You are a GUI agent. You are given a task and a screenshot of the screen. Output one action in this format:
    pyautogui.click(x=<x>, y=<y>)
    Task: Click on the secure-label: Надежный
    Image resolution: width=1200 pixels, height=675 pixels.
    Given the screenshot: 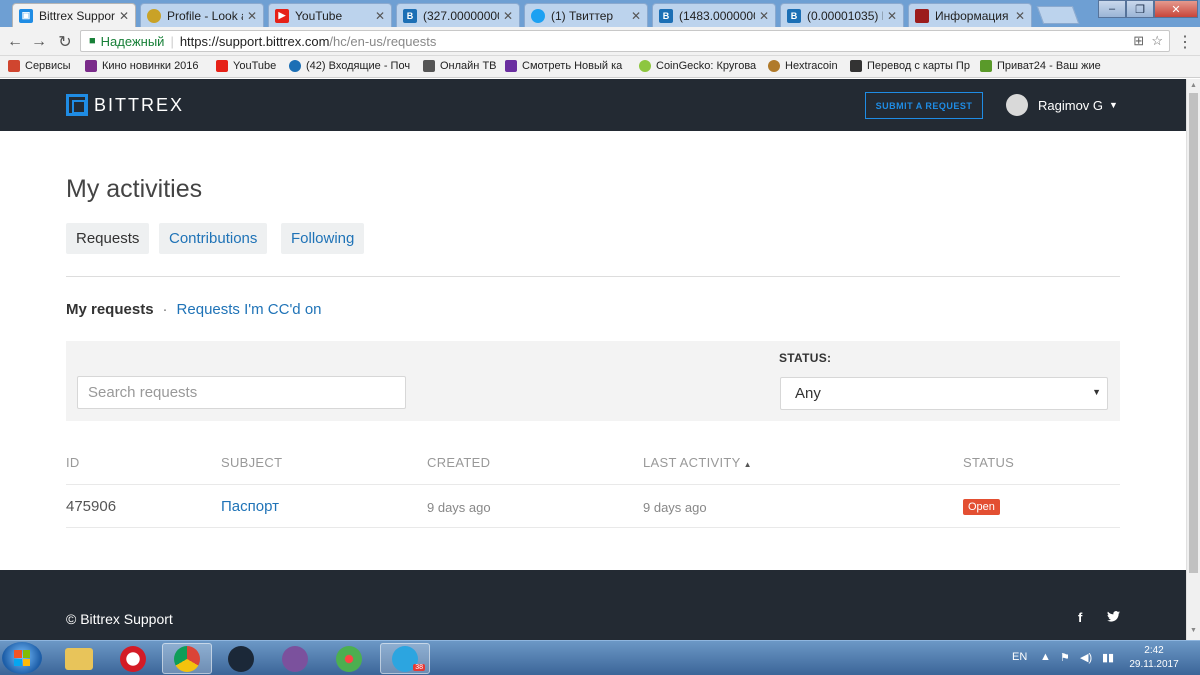 What is the action you would take?
    pyautogui.click(x=132, y=41)
    